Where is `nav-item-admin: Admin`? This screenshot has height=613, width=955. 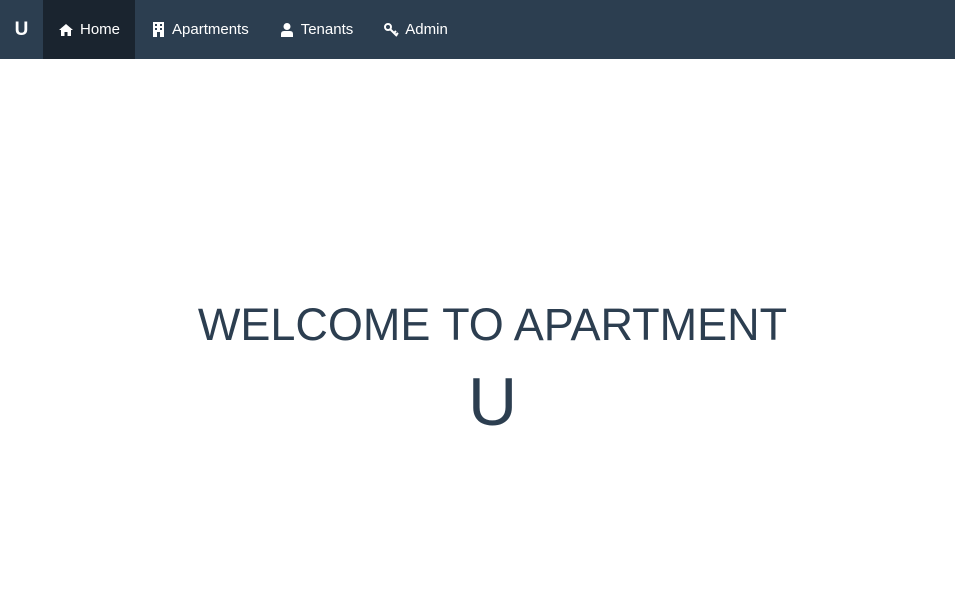 nav-item-admin: Admin is located at coordinates (415, 29).